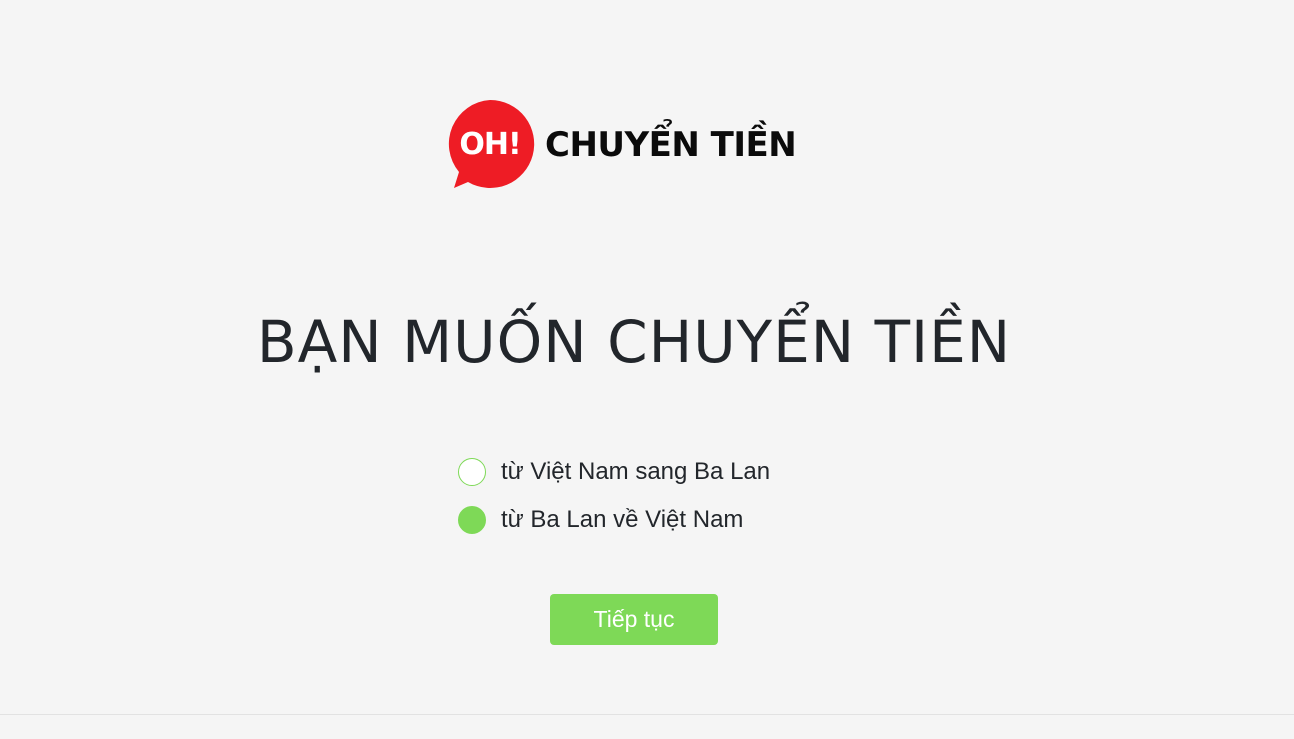 This screenshot has width=1294, height=739. I want to click on option-label: từ Ba Lan về Việt Nam, so click(622, 519).